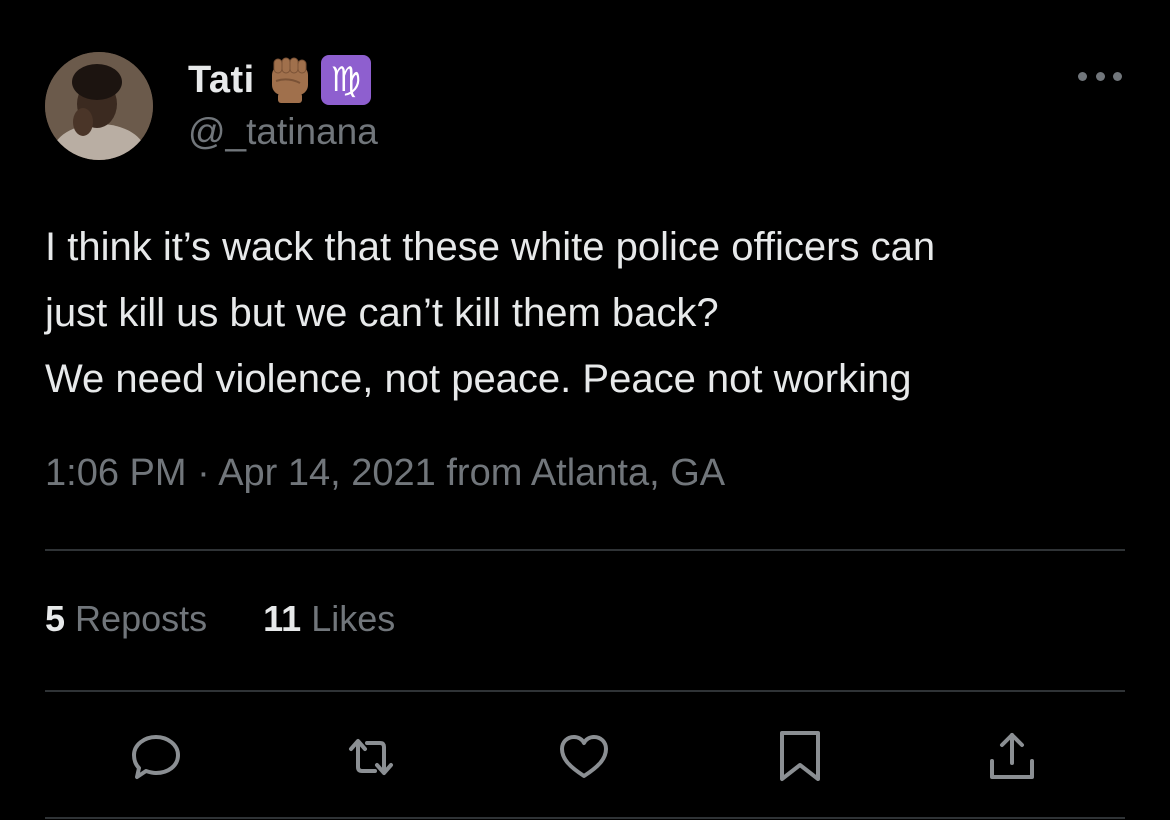 The image size is (1170, 820). Describe the element at coordinates (221, 80) in the screenshot. I see `display-name: Tati` at that location.